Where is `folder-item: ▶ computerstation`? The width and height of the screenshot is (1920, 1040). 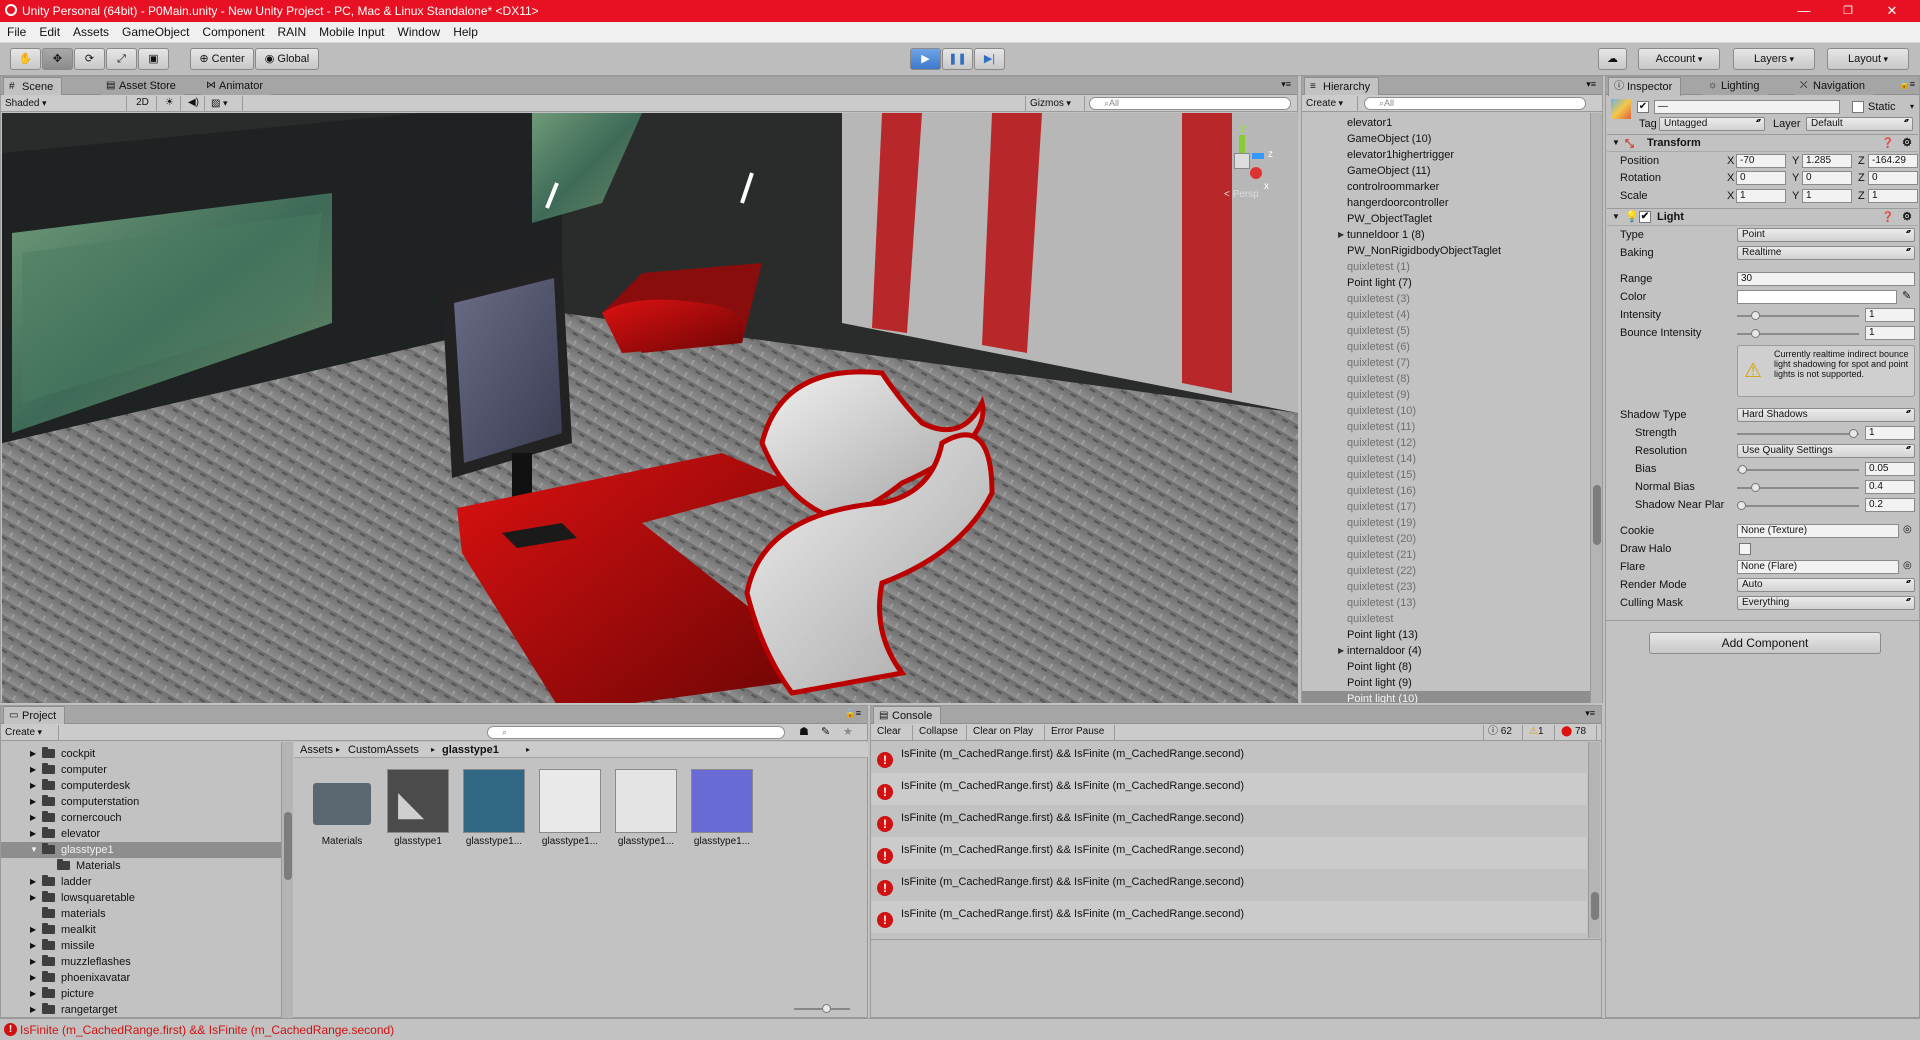
folder-item: ▶ computerstation is located at coordinates (141, 802).